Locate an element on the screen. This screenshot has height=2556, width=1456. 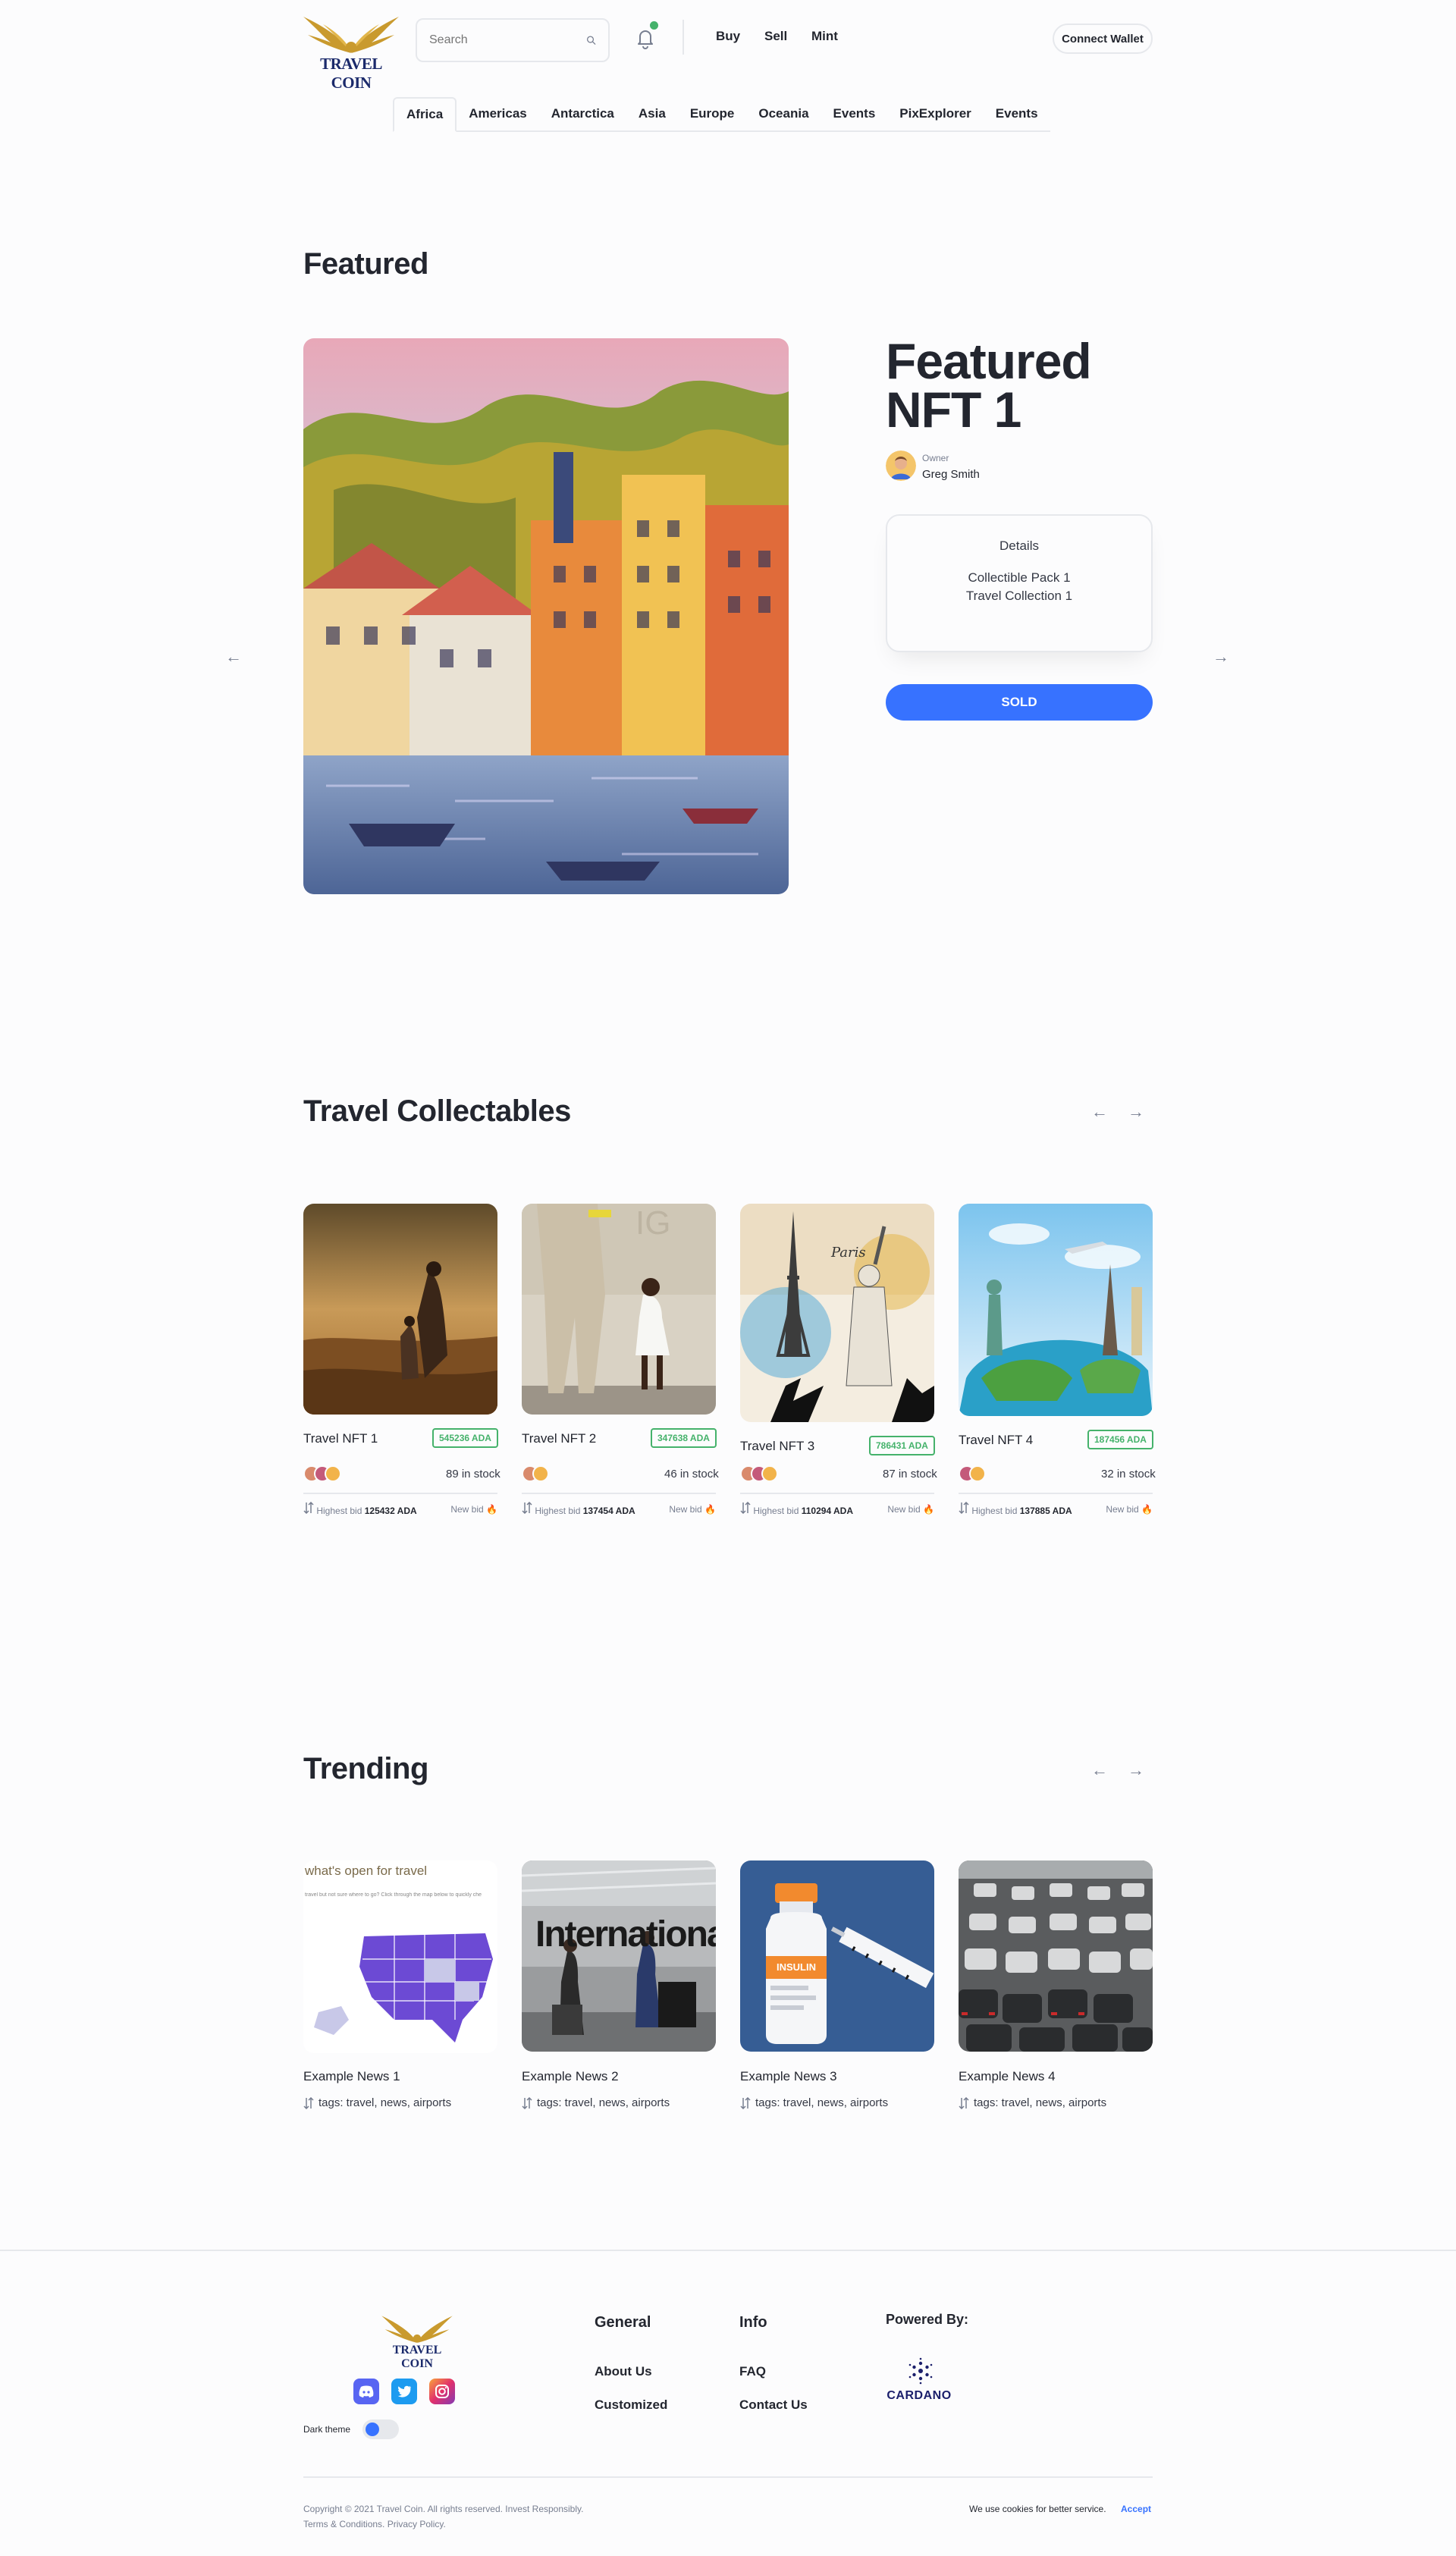
stock-count: 32 in stock is located at coordinates (1128, 1475).